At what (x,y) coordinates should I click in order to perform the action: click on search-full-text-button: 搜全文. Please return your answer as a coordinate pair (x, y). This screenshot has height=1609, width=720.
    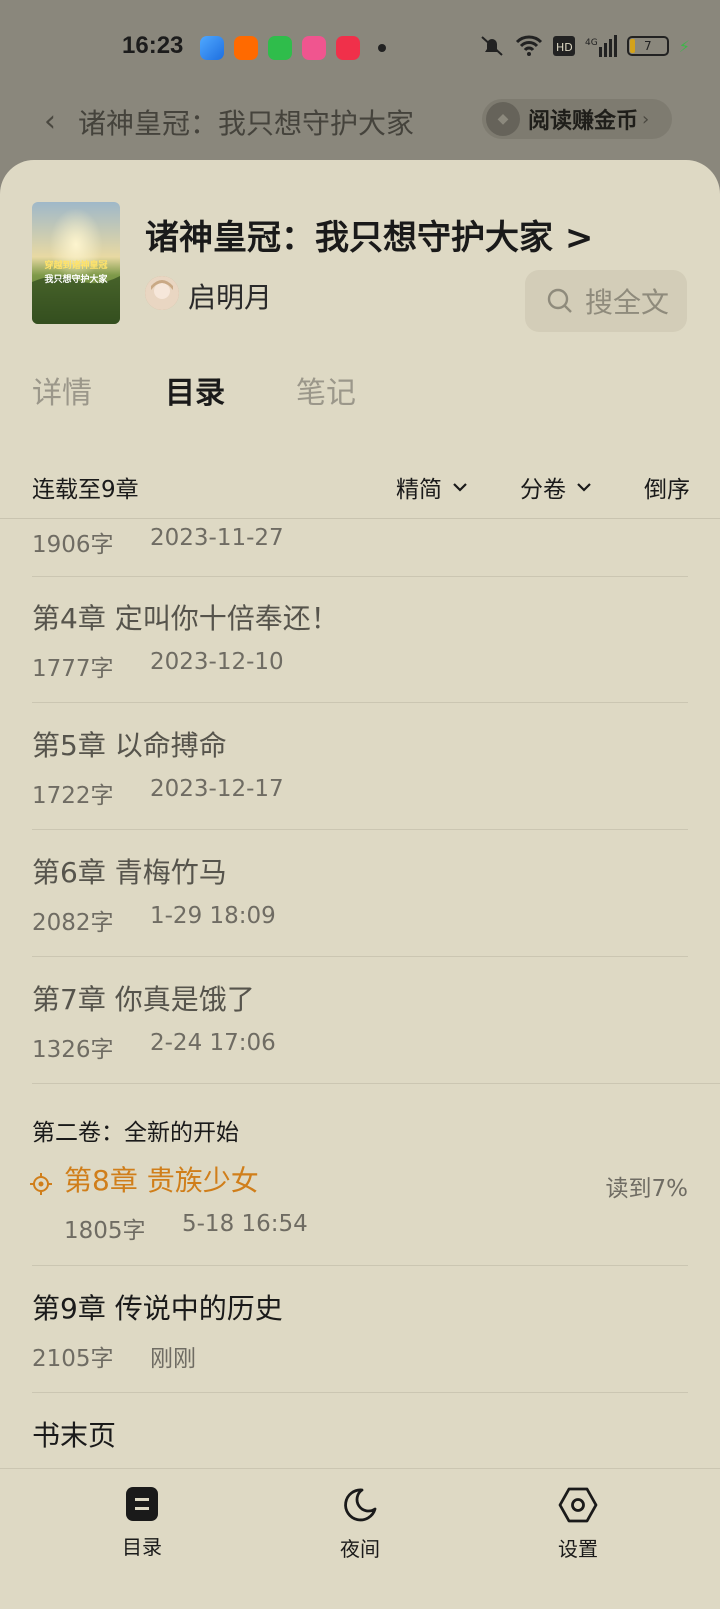
    Looking at the image, I should click on (606, 301).